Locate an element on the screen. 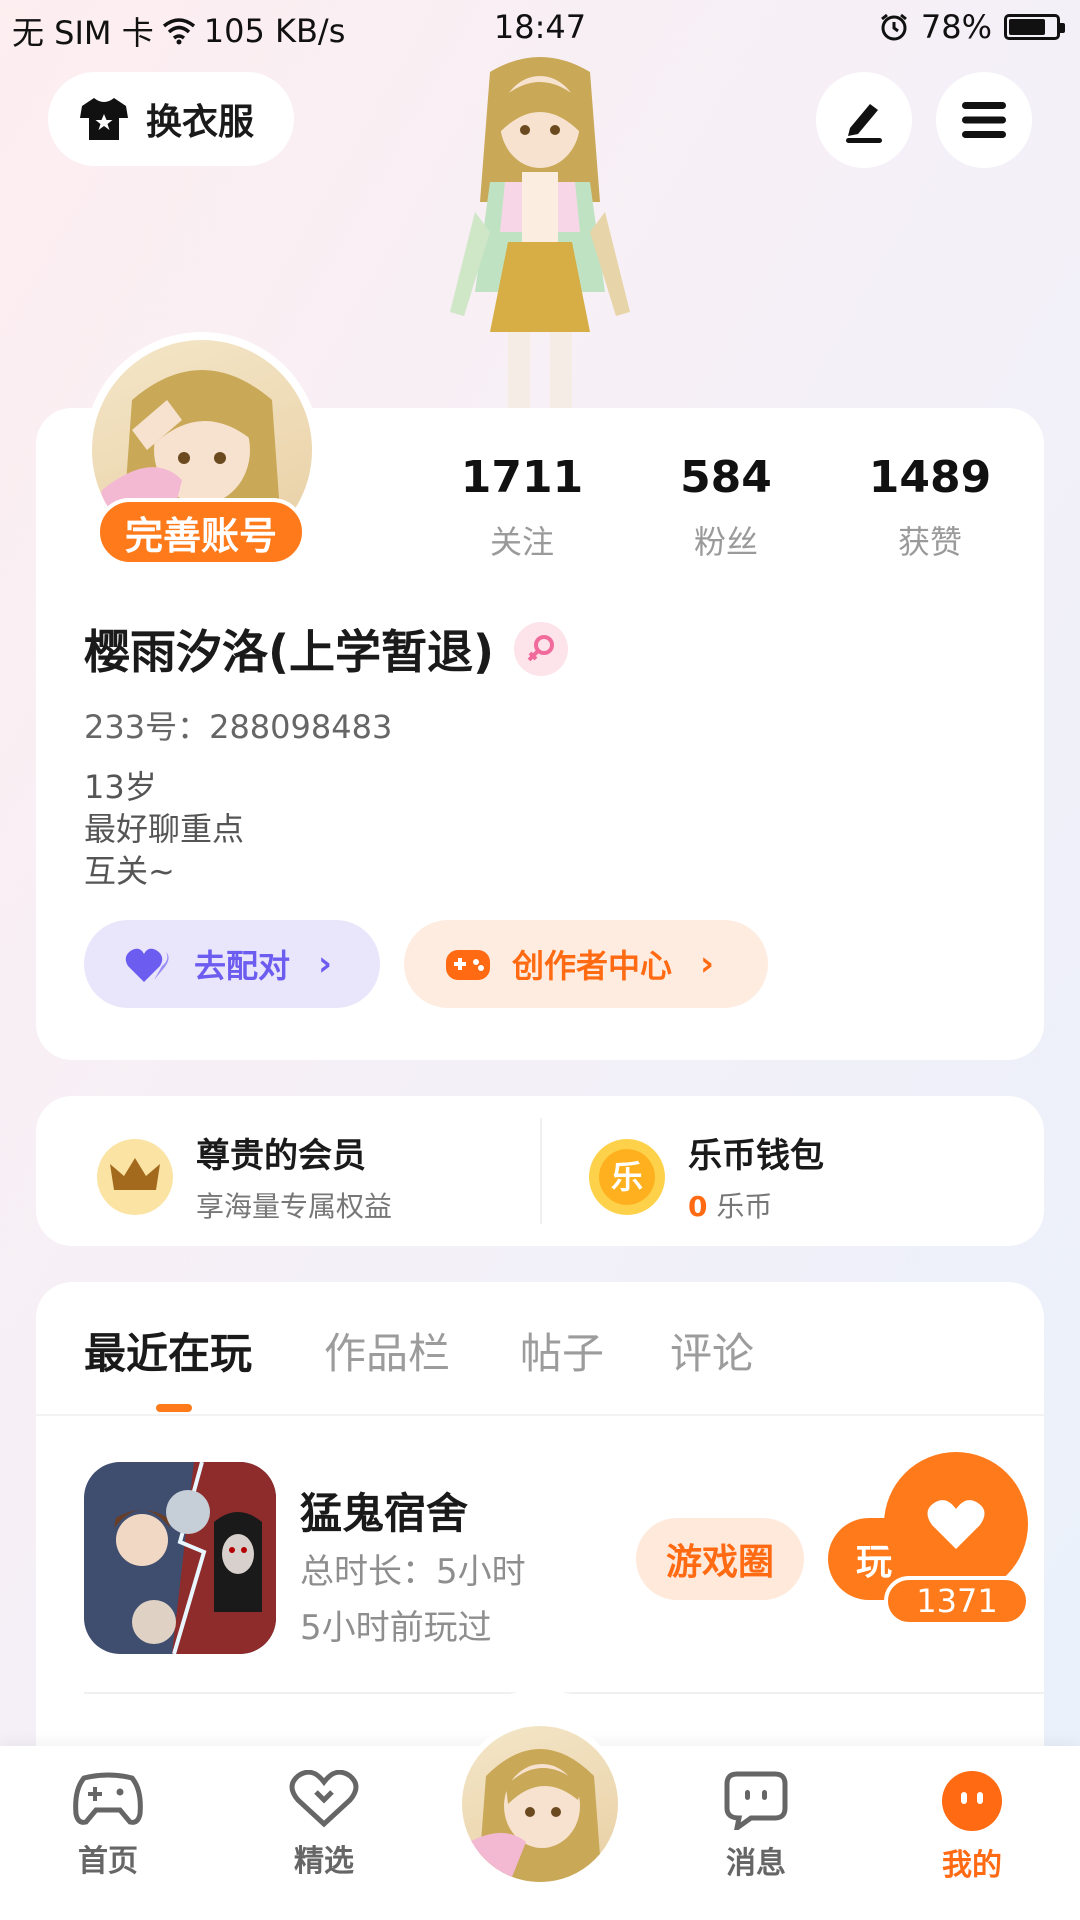 Image resolution: width=1080 pixels, height=1920 pixels. wallet-unit: 乐币 is located at coordinates (744, 1206).